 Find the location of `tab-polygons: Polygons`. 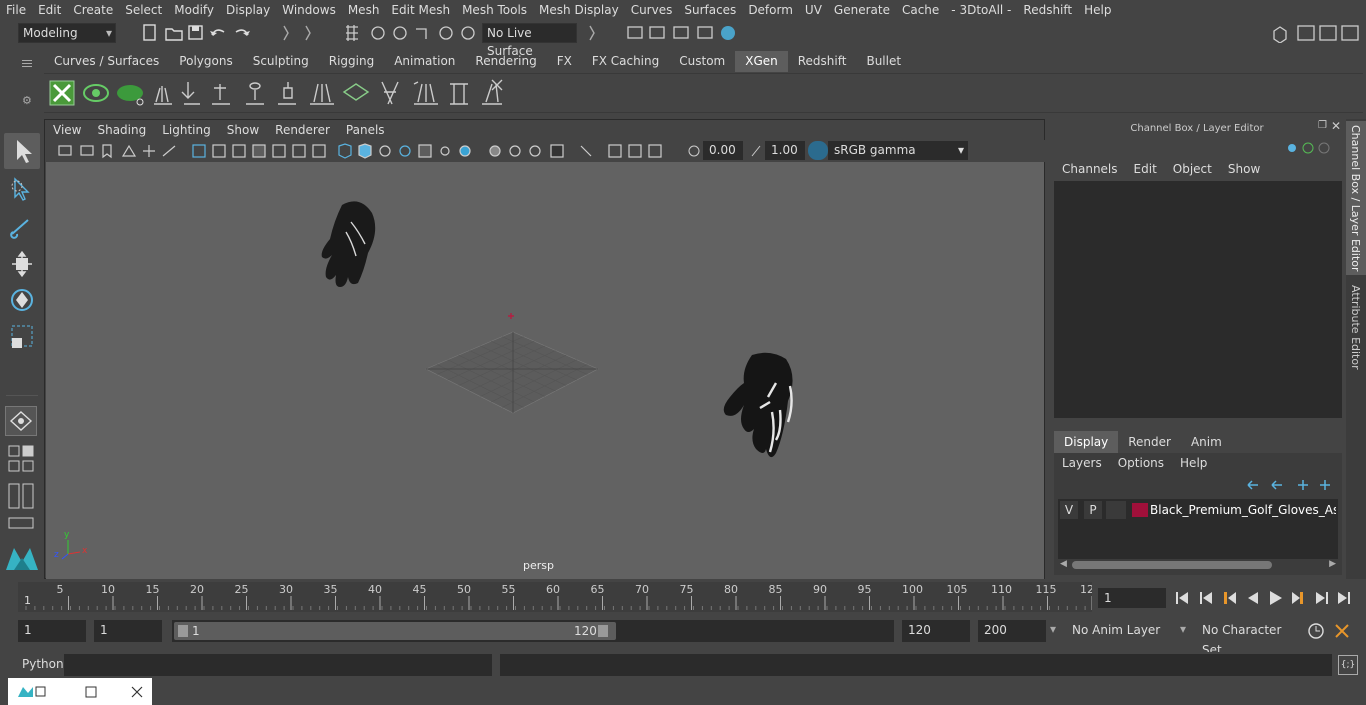

tab-polygons: Polygons is located at coordinates (205, 61).